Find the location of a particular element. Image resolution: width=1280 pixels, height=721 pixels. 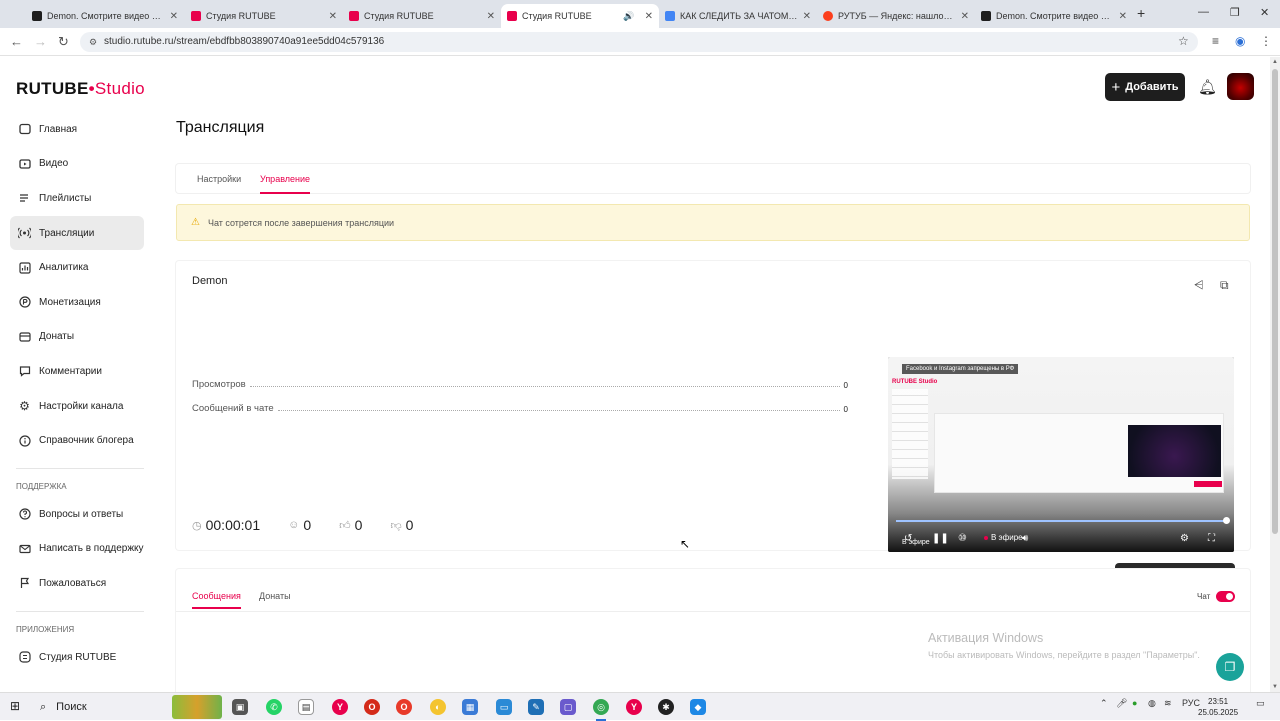

skip-back-10-icon: ⑩ is located at coordinates (962, 538).